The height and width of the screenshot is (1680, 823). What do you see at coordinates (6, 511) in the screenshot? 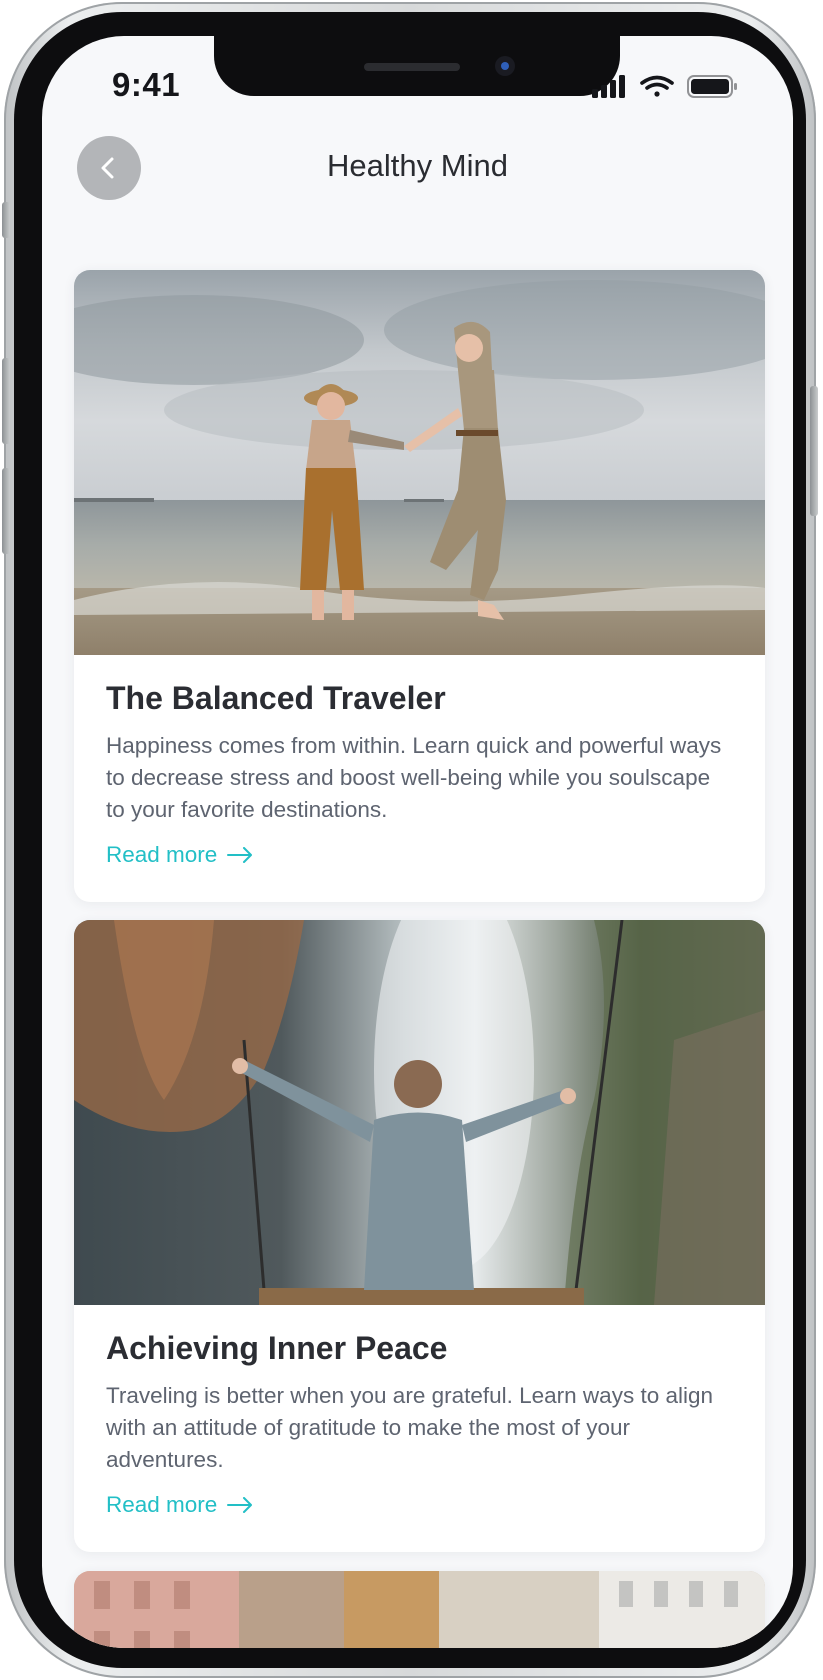
I see `side-button-volume-down` at bounding box center [6, 511].